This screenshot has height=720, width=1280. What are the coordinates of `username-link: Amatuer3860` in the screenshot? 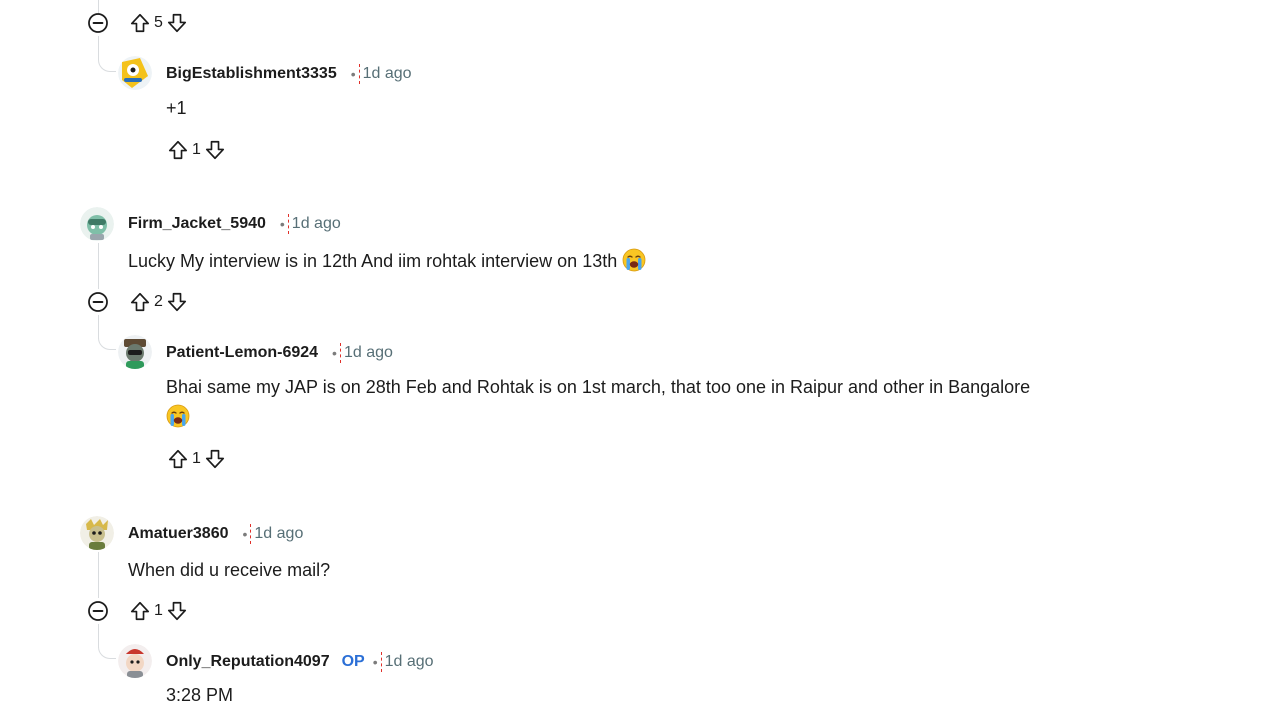 It's located at (178, 534).